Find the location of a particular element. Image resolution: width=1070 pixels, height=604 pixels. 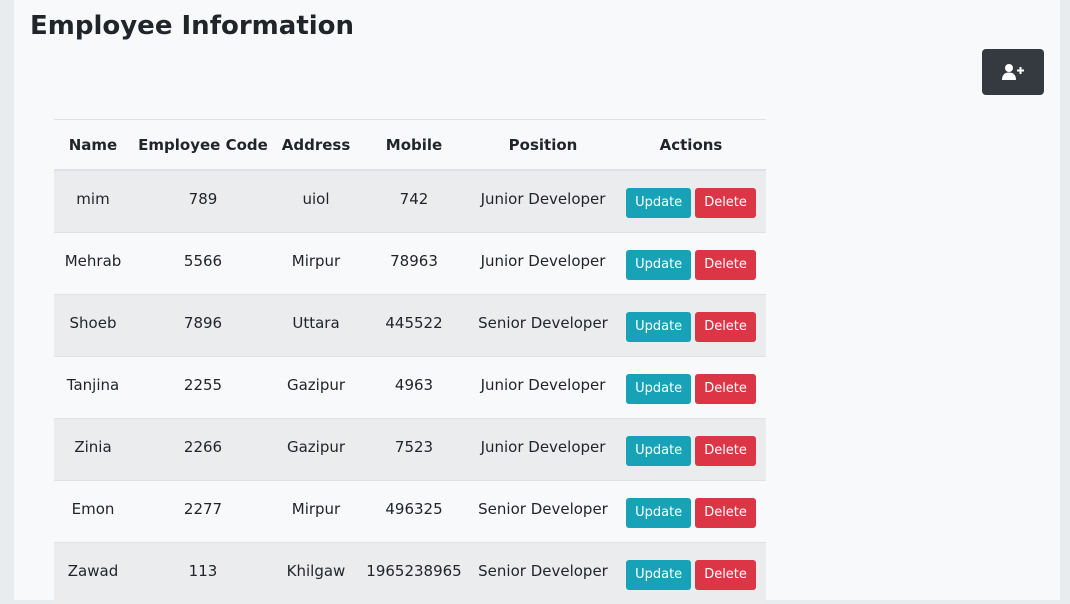

cell-employee-code: 789 is located at coordinates (203, 201).